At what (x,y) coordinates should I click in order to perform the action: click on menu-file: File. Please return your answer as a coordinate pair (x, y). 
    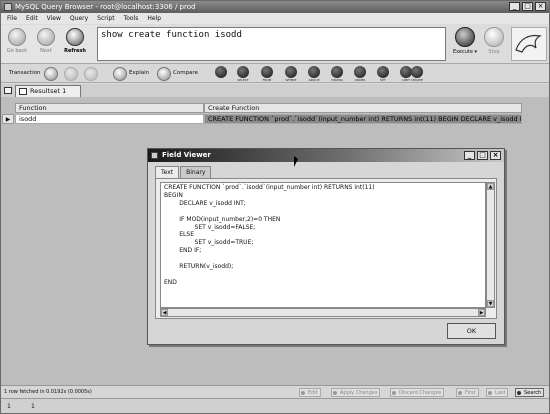
    Looking at the image, I should click on (12, 18).